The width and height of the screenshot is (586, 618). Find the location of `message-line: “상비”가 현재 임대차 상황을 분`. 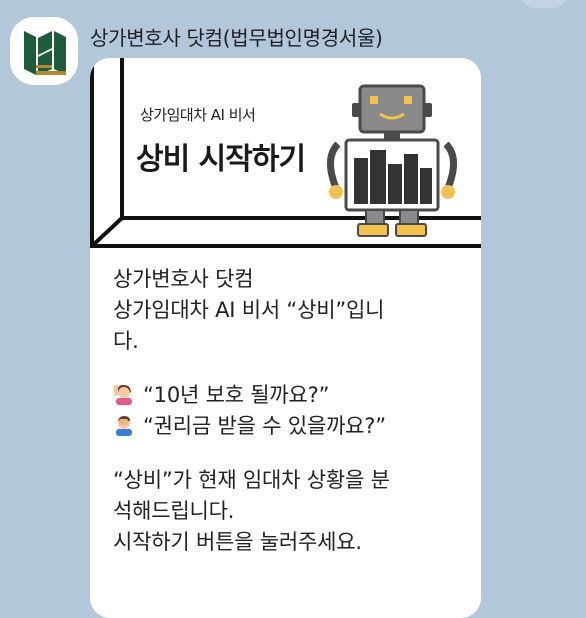

message-line: “상비”가 현재 임대차 상황을 분 is located at coordinates (251, 480).